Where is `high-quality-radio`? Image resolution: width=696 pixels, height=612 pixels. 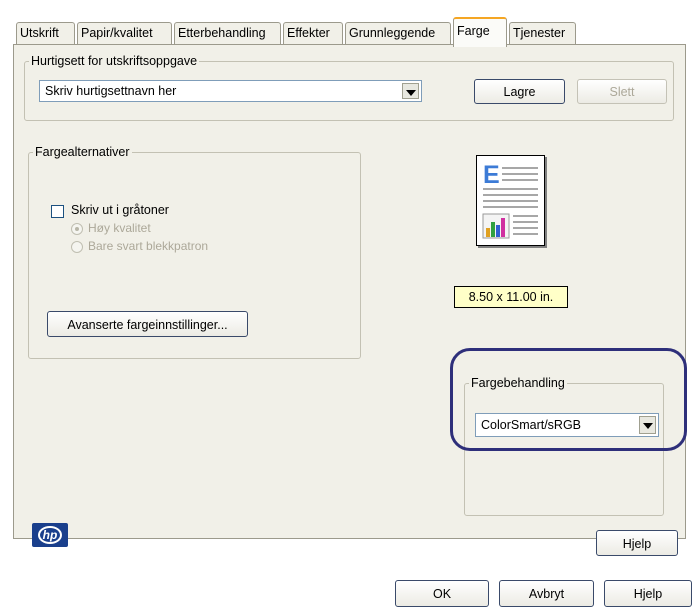 high-quality-radio is located at coordinates (77, 229).